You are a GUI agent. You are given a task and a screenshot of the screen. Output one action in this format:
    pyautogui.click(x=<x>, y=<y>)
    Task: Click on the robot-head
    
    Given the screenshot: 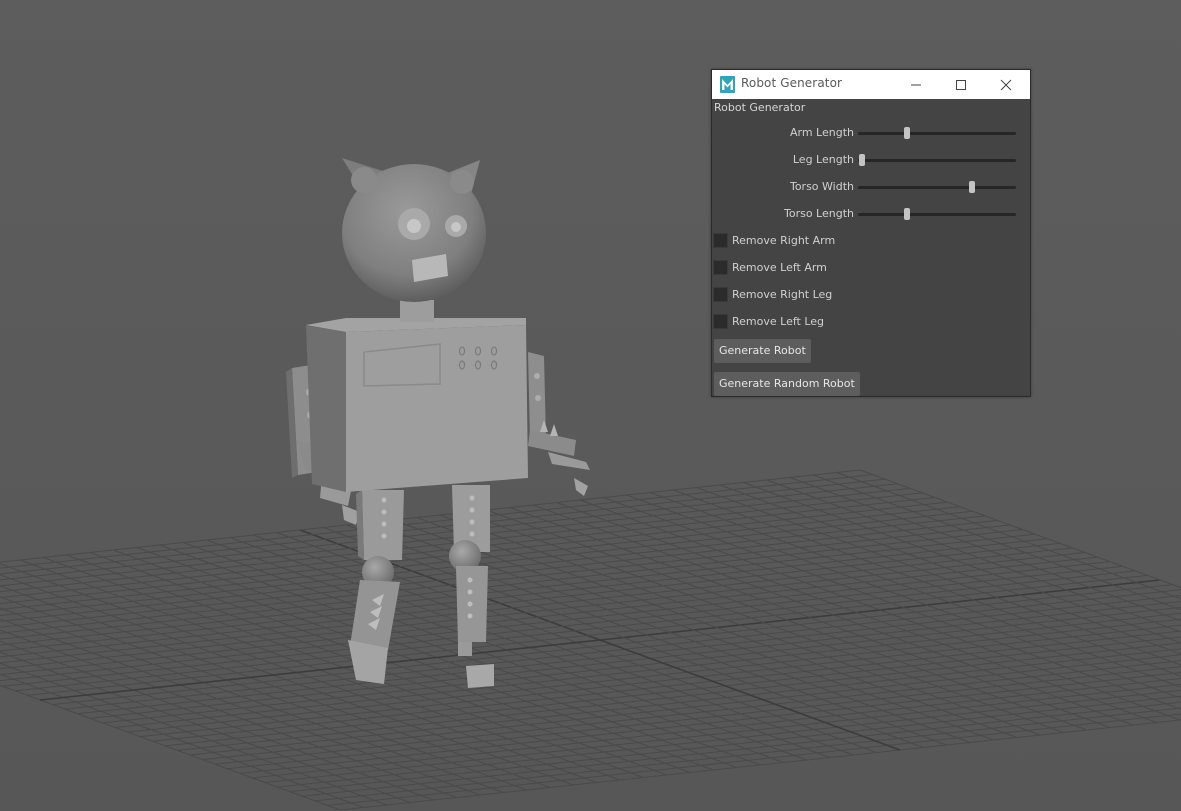 What is the action you would take?
    pyautogui.click(x=414, y=230)
    